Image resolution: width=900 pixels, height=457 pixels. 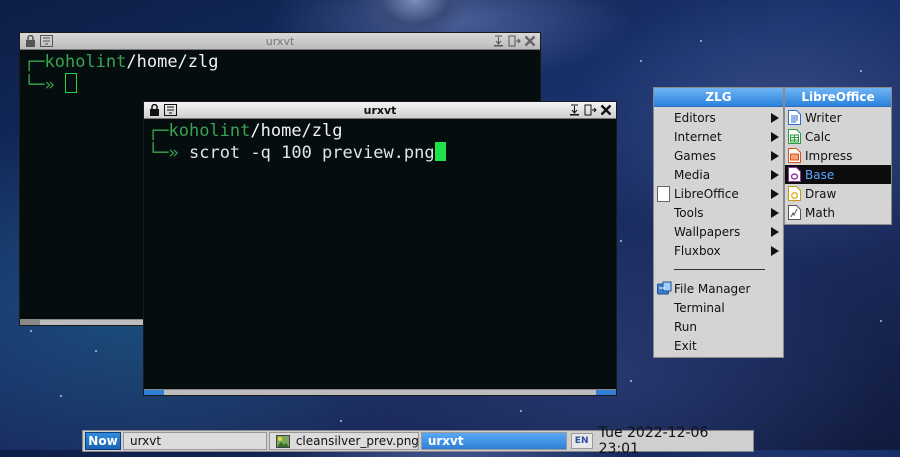 What do you see at coordinates (718, 174) in the screenshot?
I see `menu-item-media: Media` at bounding box center [718, 174].